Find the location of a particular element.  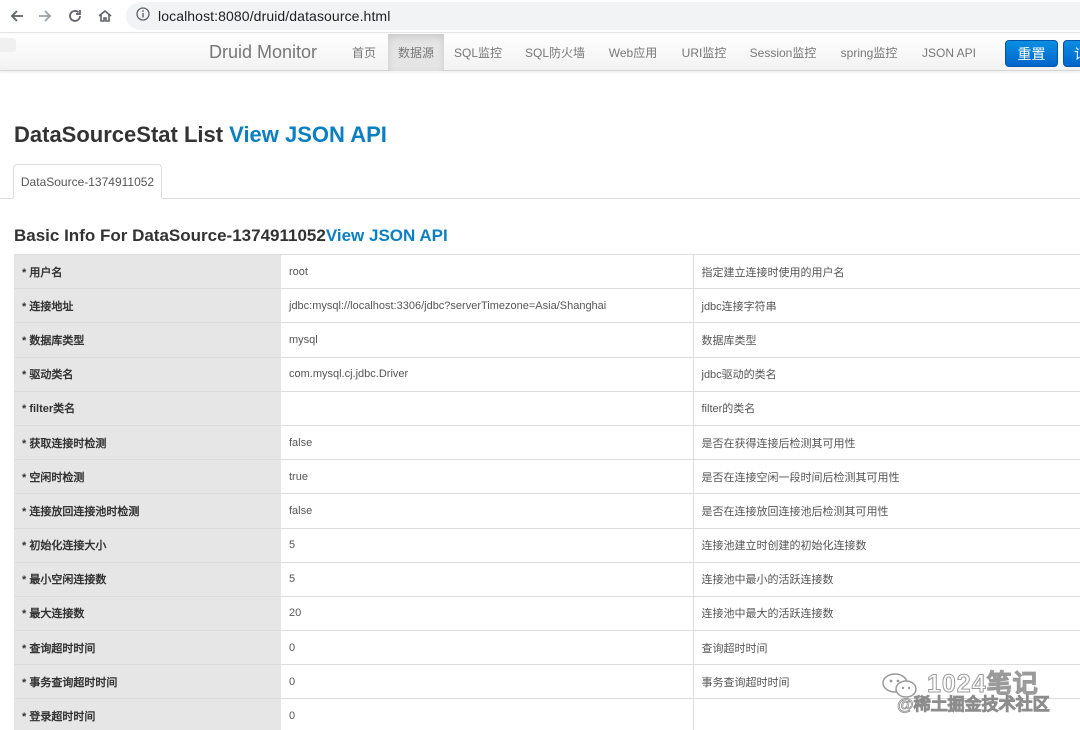

row-label: * 用户名 is located at coordinates (147, 271).